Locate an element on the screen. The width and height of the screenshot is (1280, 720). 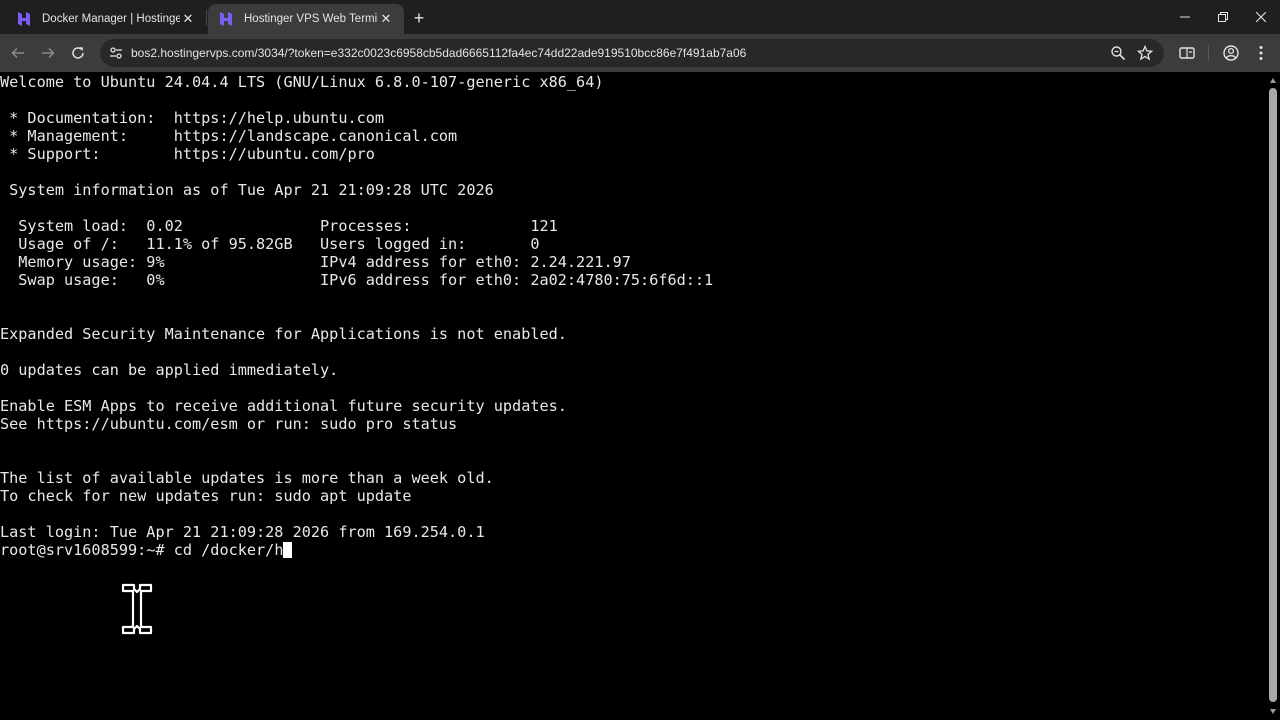
close-icon is located at coordinates (1261, 17).